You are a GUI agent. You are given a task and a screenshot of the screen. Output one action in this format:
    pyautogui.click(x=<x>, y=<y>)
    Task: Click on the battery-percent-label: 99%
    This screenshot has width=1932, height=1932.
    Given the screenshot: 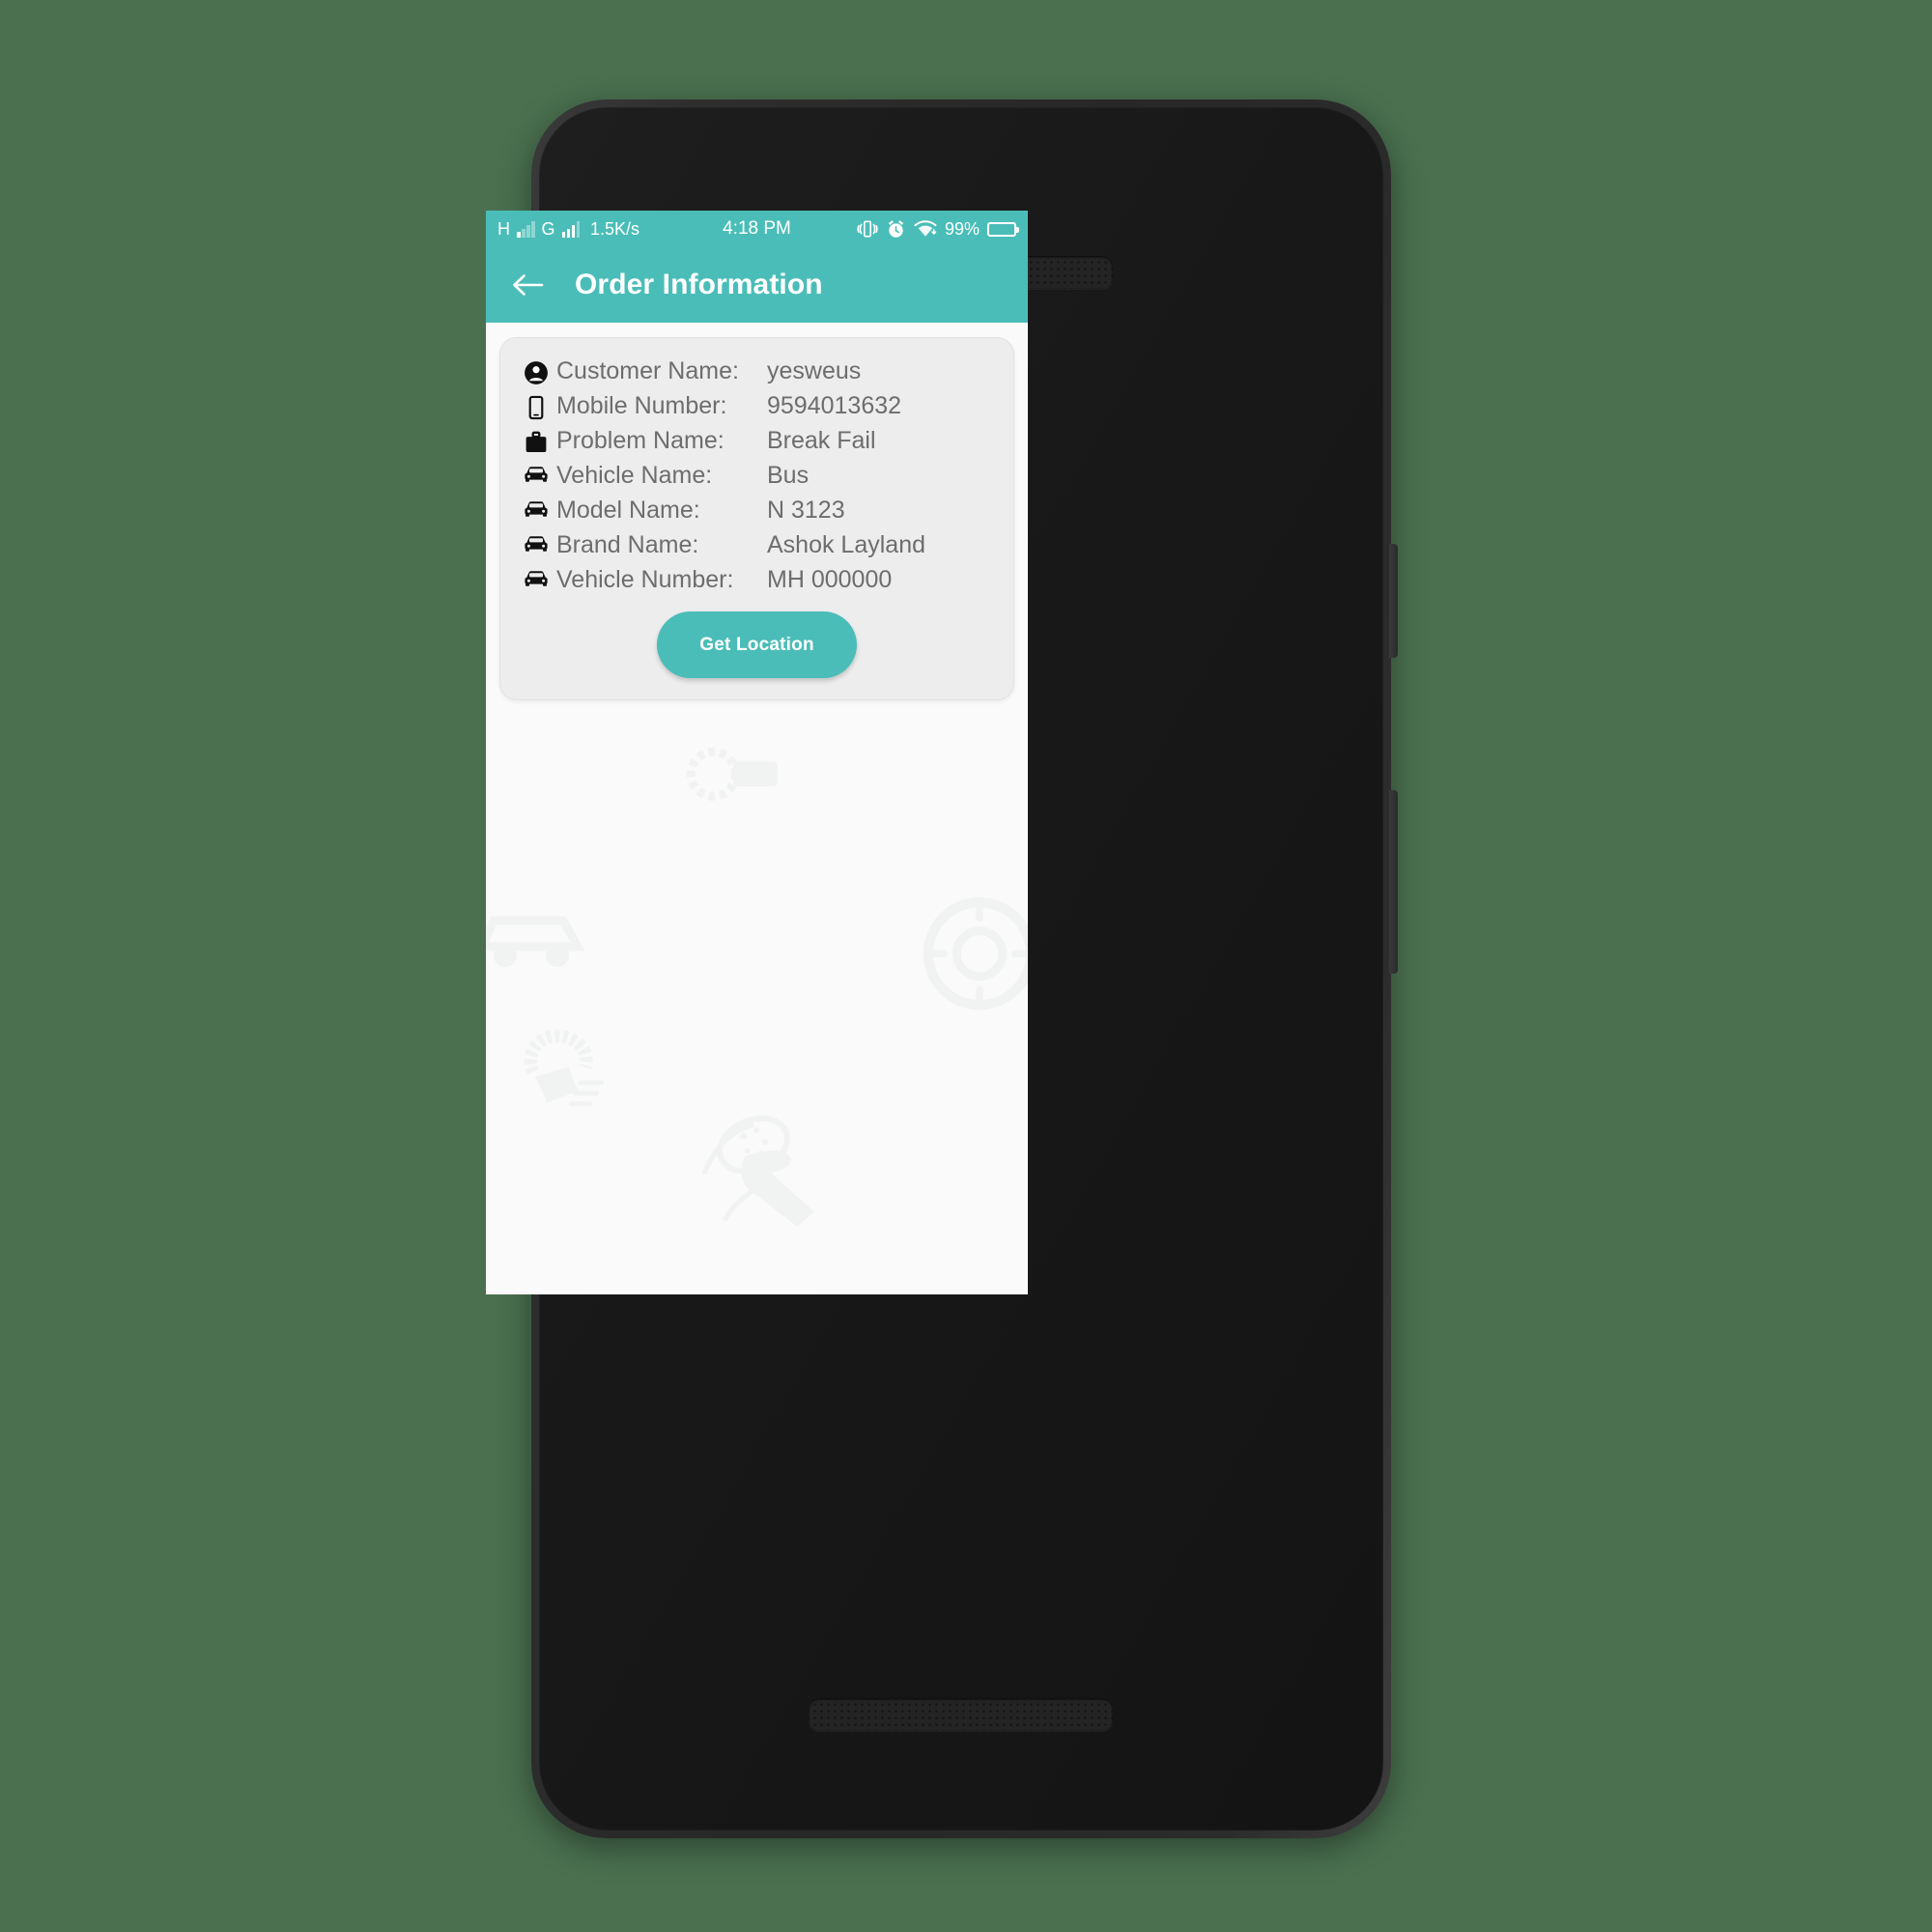 What is the action you would take?
    pyautogui.click(x=962, y=228)
    